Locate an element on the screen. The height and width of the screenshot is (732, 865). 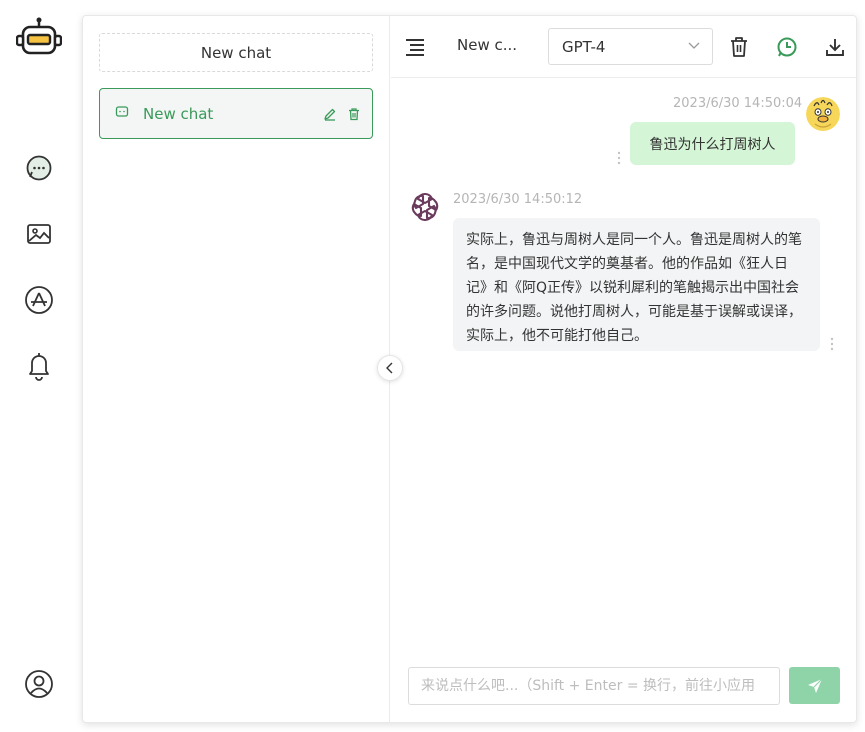
menu-icon is located at coordinates (415, 47).